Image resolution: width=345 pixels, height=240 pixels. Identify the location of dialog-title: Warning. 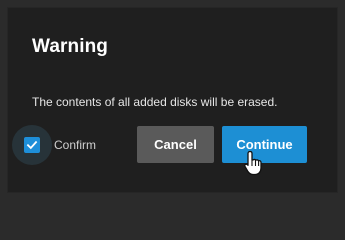
(70, 46).